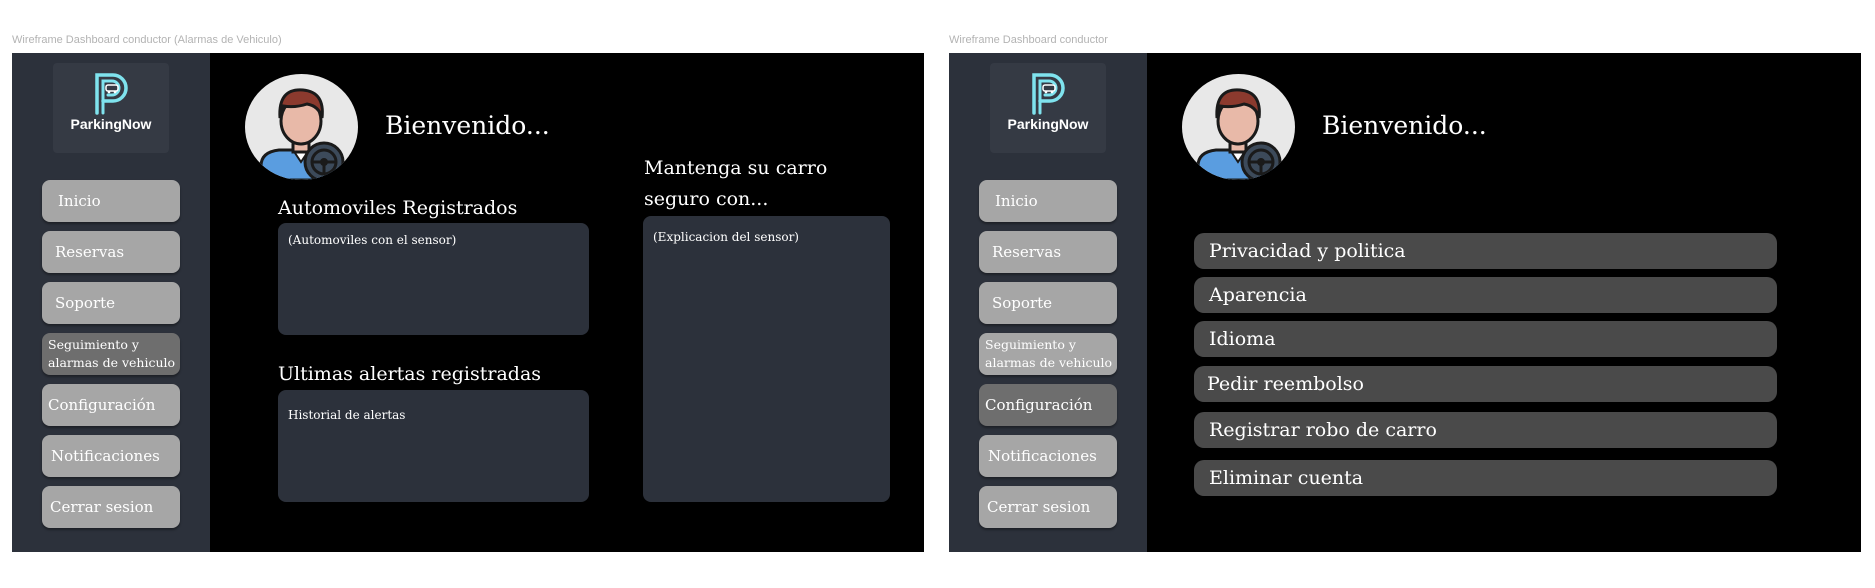 The image size is (1875, 588). Describe the element at coordinates (1485, 430) in the screenshot. I see `report-car-theft-button: Registrar robo de carro` at that location.